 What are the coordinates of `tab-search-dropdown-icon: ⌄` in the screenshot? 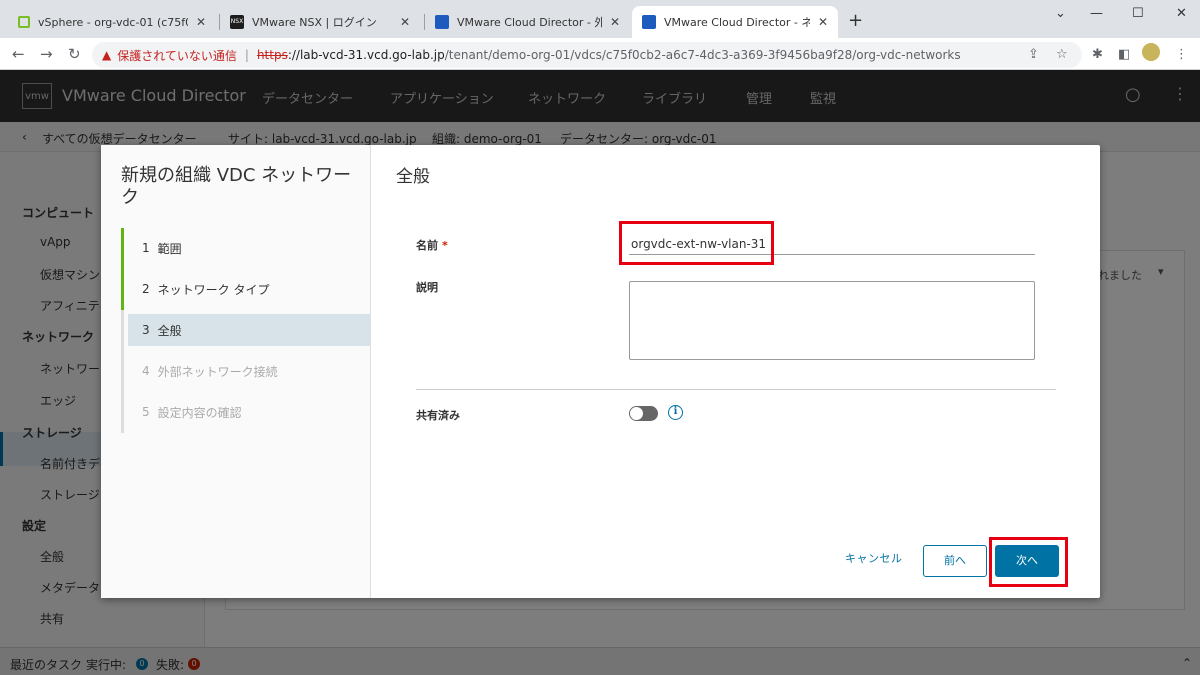 It's located at (1060, 13).